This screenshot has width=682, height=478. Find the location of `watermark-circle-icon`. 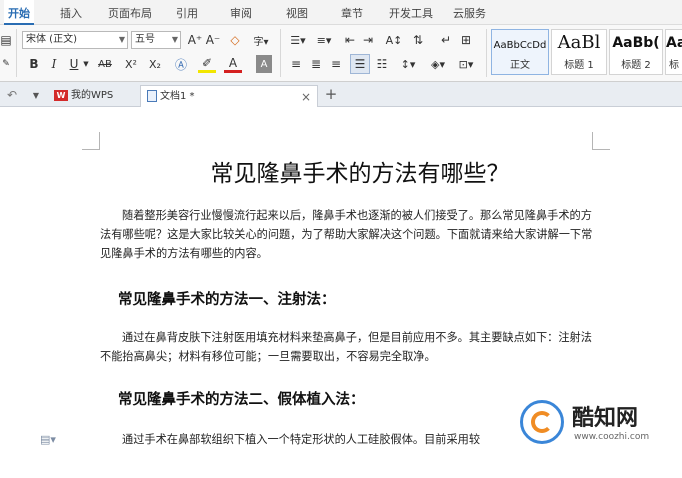

watermark-circle-icon is located at coordinates (542, 422).